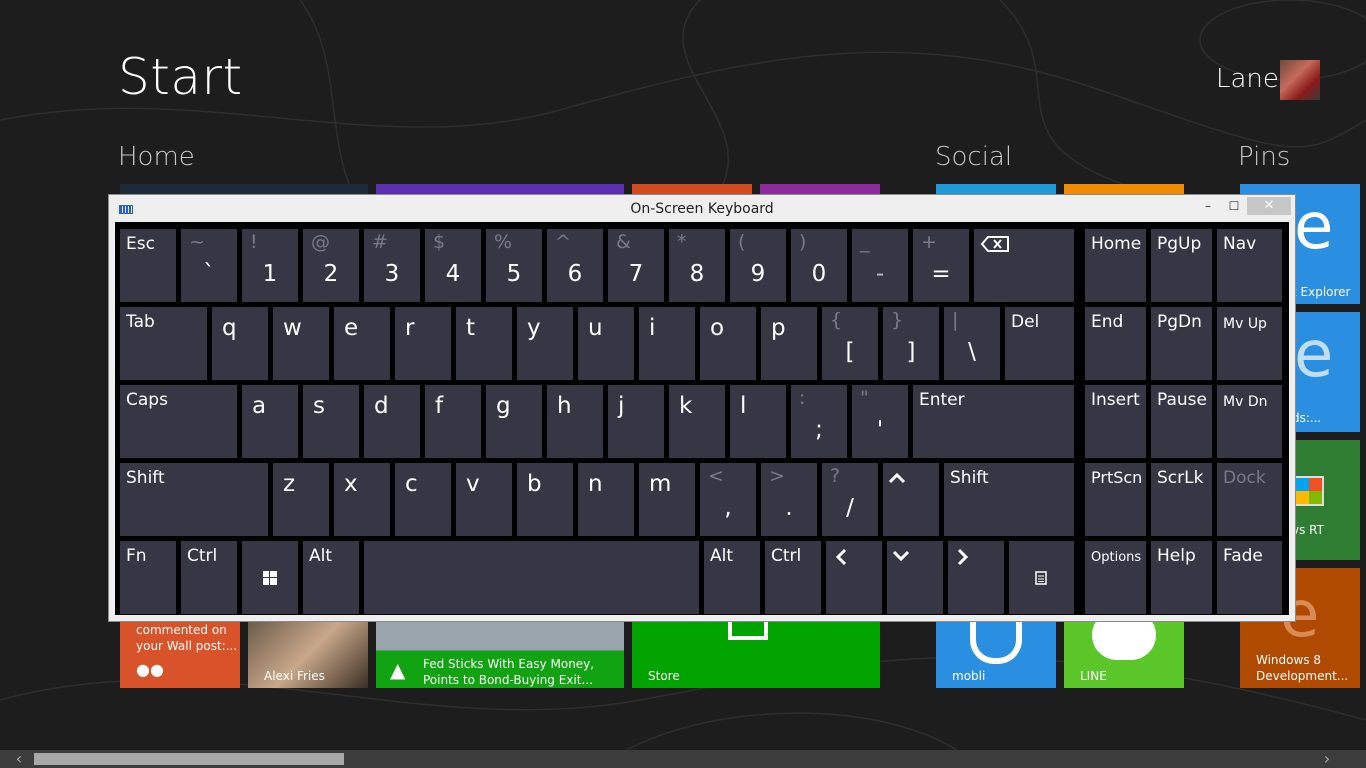 The image size is (1366, 768). What do you see at coordinates (1024, 265) in the screenshot?
I see `key-backspace` at bounding box center [1024, 265].